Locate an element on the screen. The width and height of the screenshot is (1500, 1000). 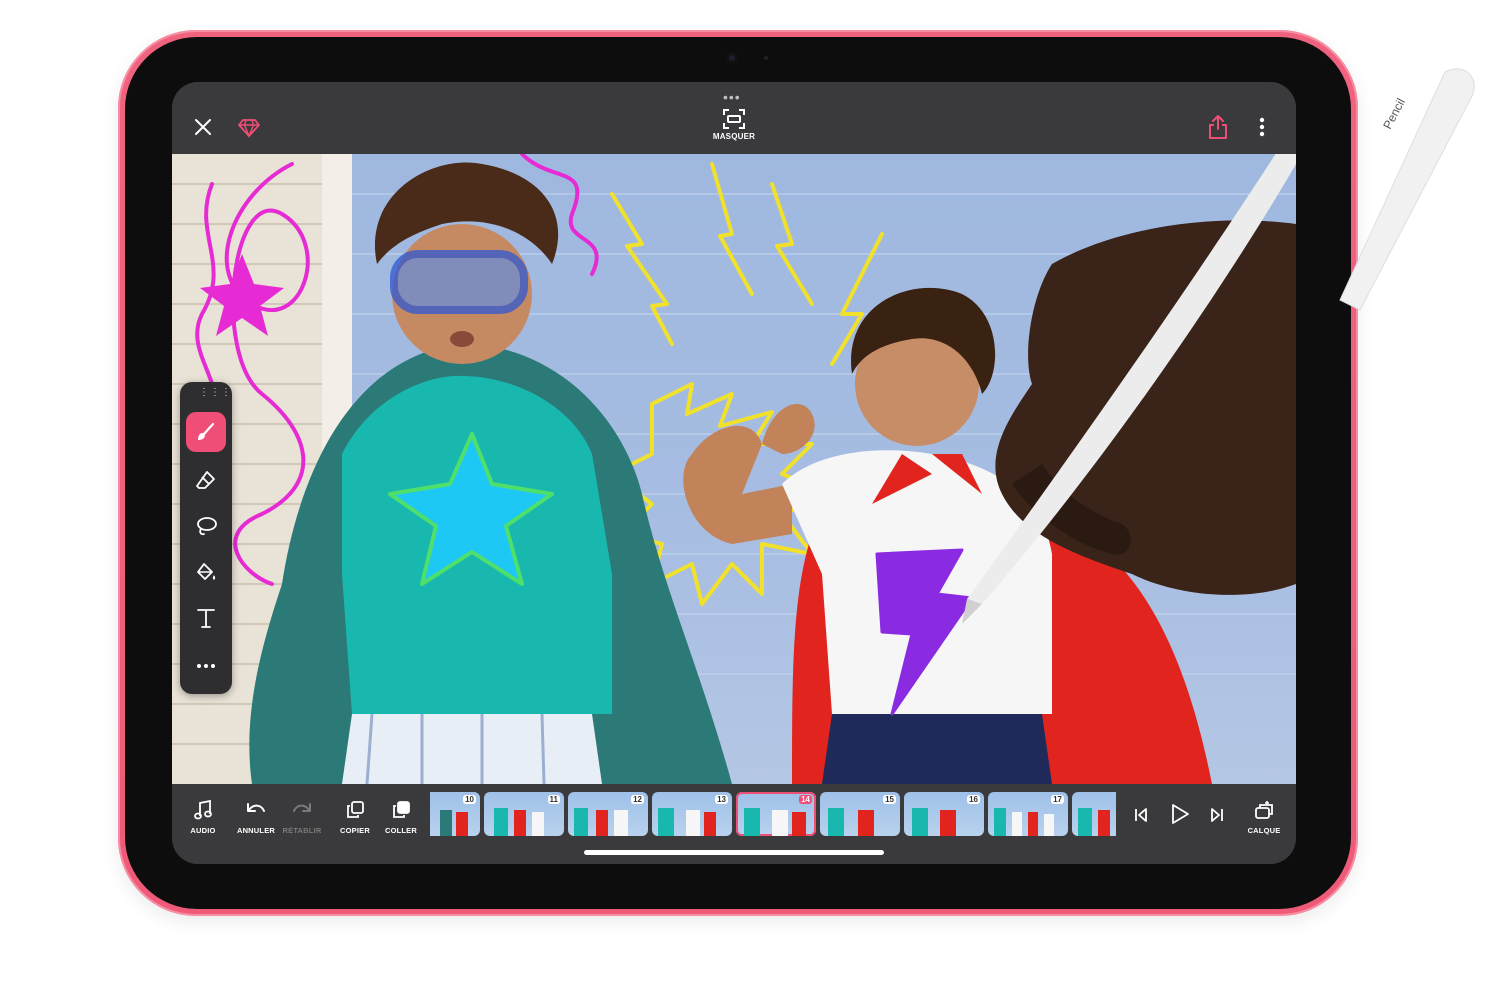
frame-thumbnail: 16 is located at coordinates (944, 814).